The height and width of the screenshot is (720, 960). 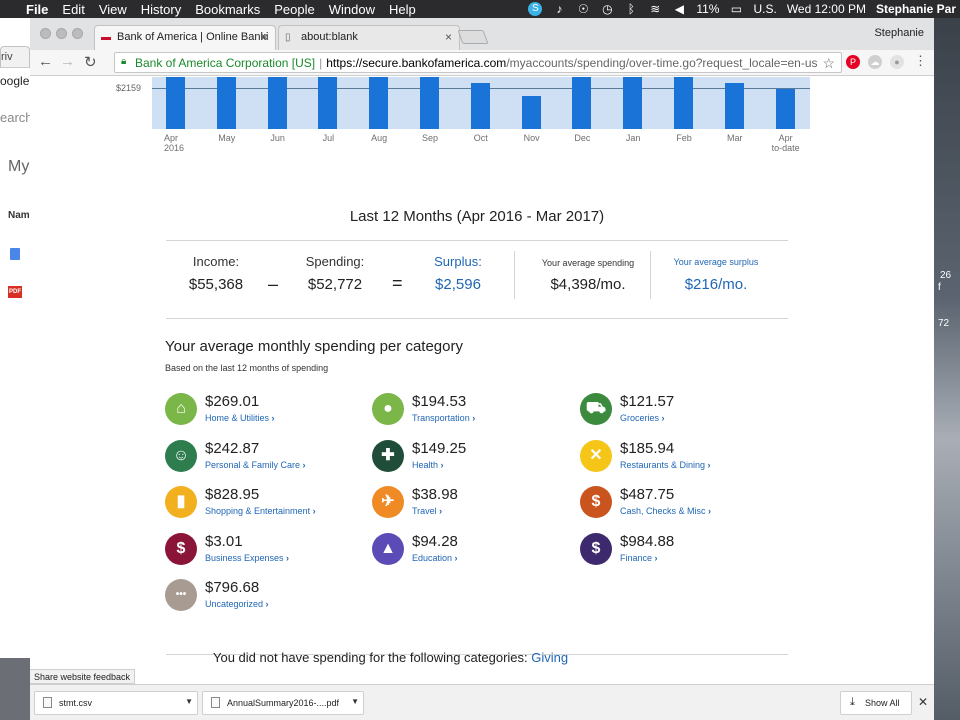 I want to click on desktop-text-3: 72, so click(x=944, y=323).